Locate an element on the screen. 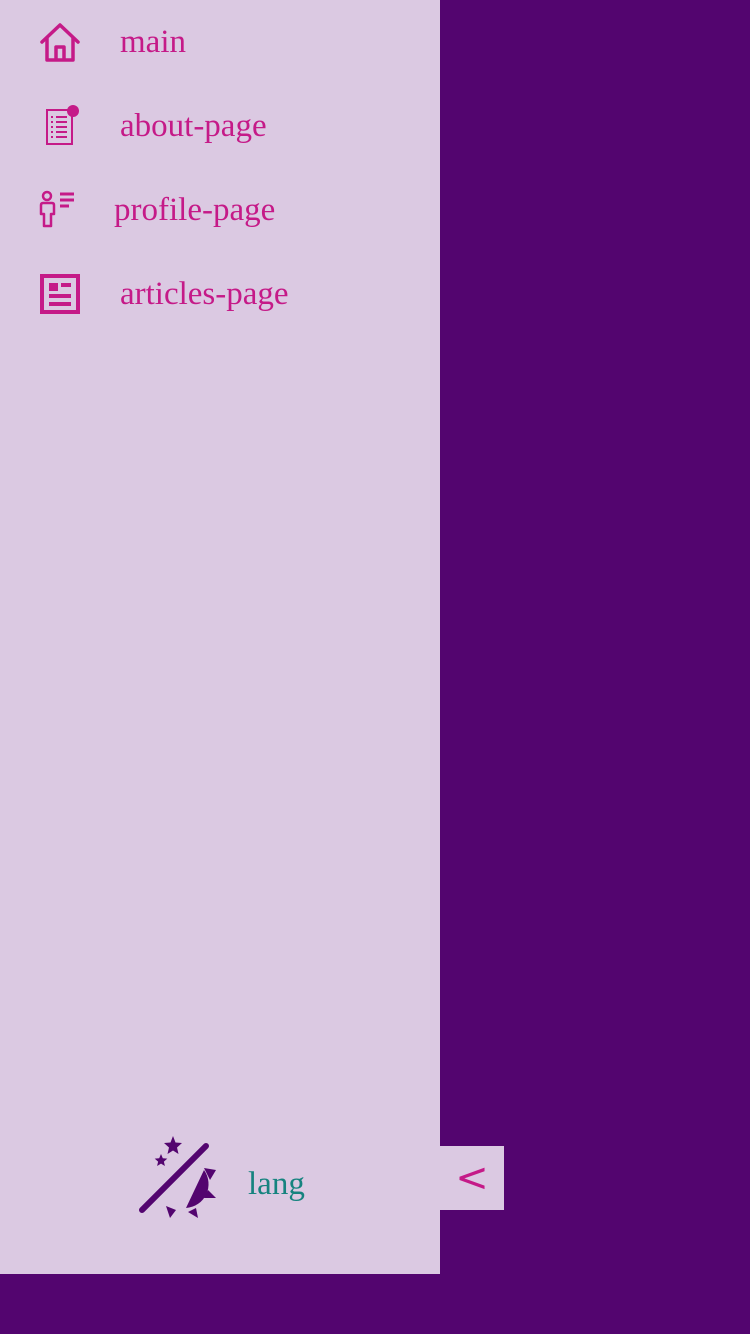  sidebar-item-about: about-page is located at coordinates (220, 126).